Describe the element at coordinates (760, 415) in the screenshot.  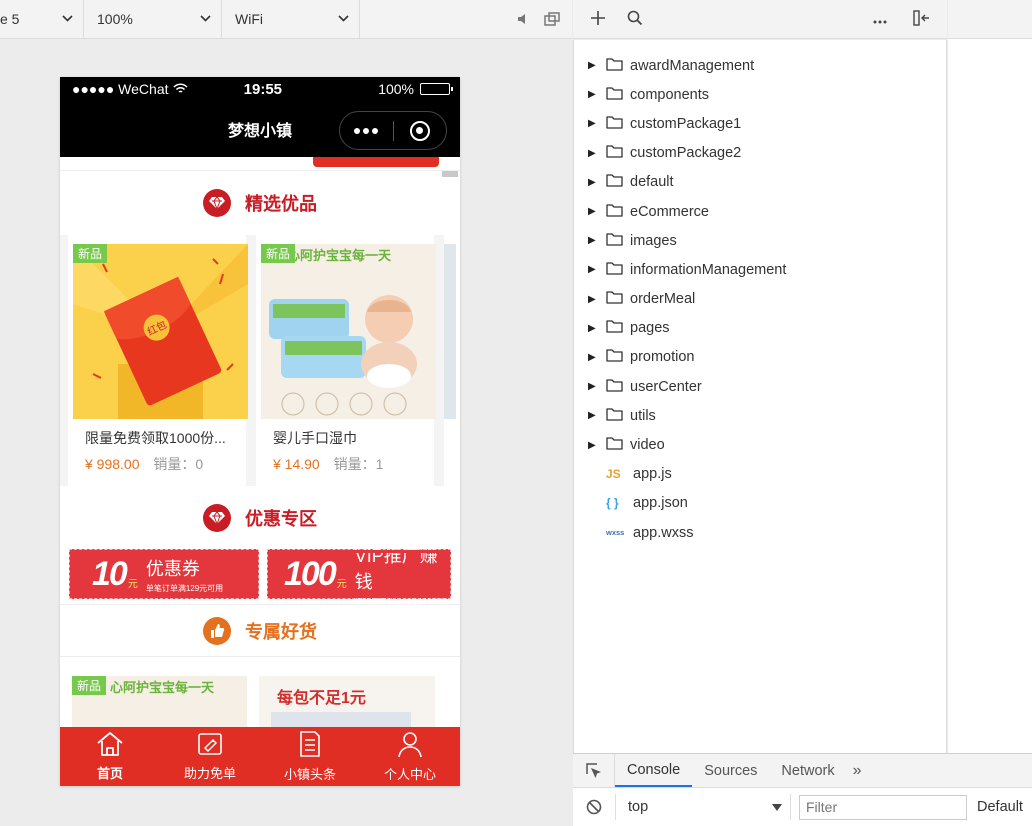
I see `tree-folder: ▶ utils` at that location.